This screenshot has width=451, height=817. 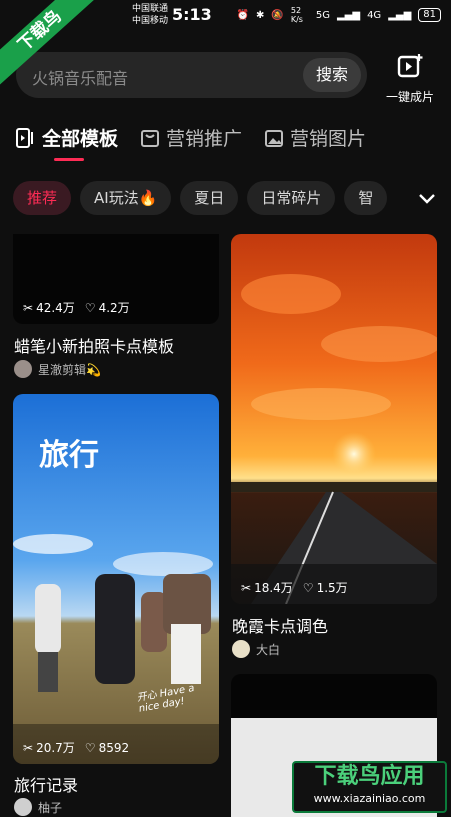 I want to click on carrier-1: 中国联通, so click(x=150, y=9).